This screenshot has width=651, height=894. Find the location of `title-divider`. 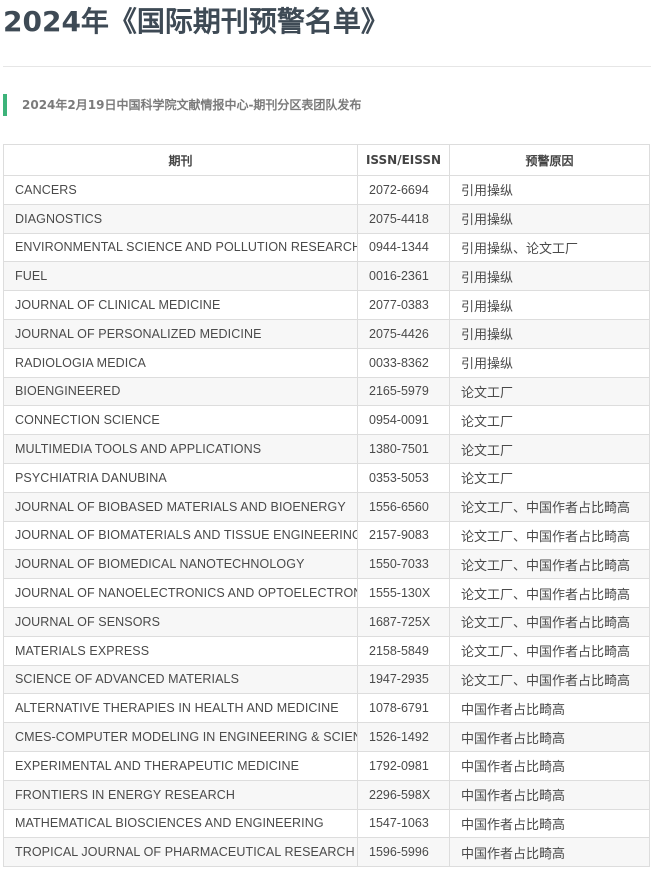

title-divider is located at coordinates (327, 66).